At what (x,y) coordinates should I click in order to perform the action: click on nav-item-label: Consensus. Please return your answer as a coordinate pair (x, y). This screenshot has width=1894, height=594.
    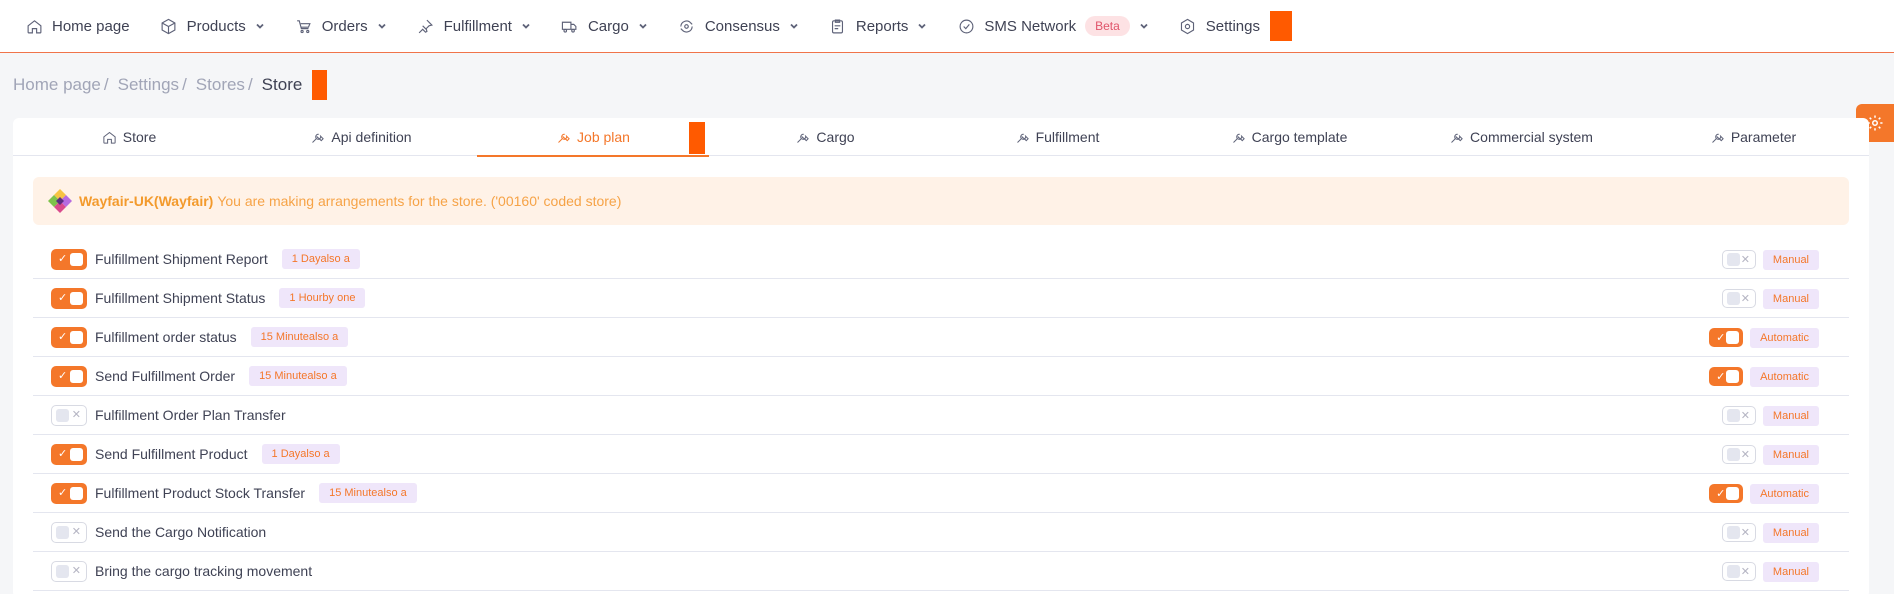
    Looking at the image, I should click on (742, 26).